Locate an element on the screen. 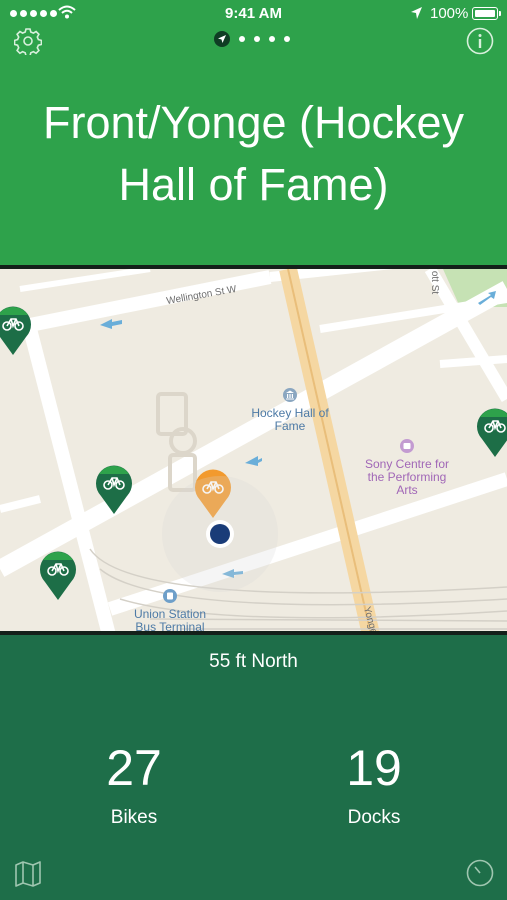 Image resolution: width=507 pixels, height=900 pixels. status-bar: 9:41 AM 100% is located at coordinates (253, 14).